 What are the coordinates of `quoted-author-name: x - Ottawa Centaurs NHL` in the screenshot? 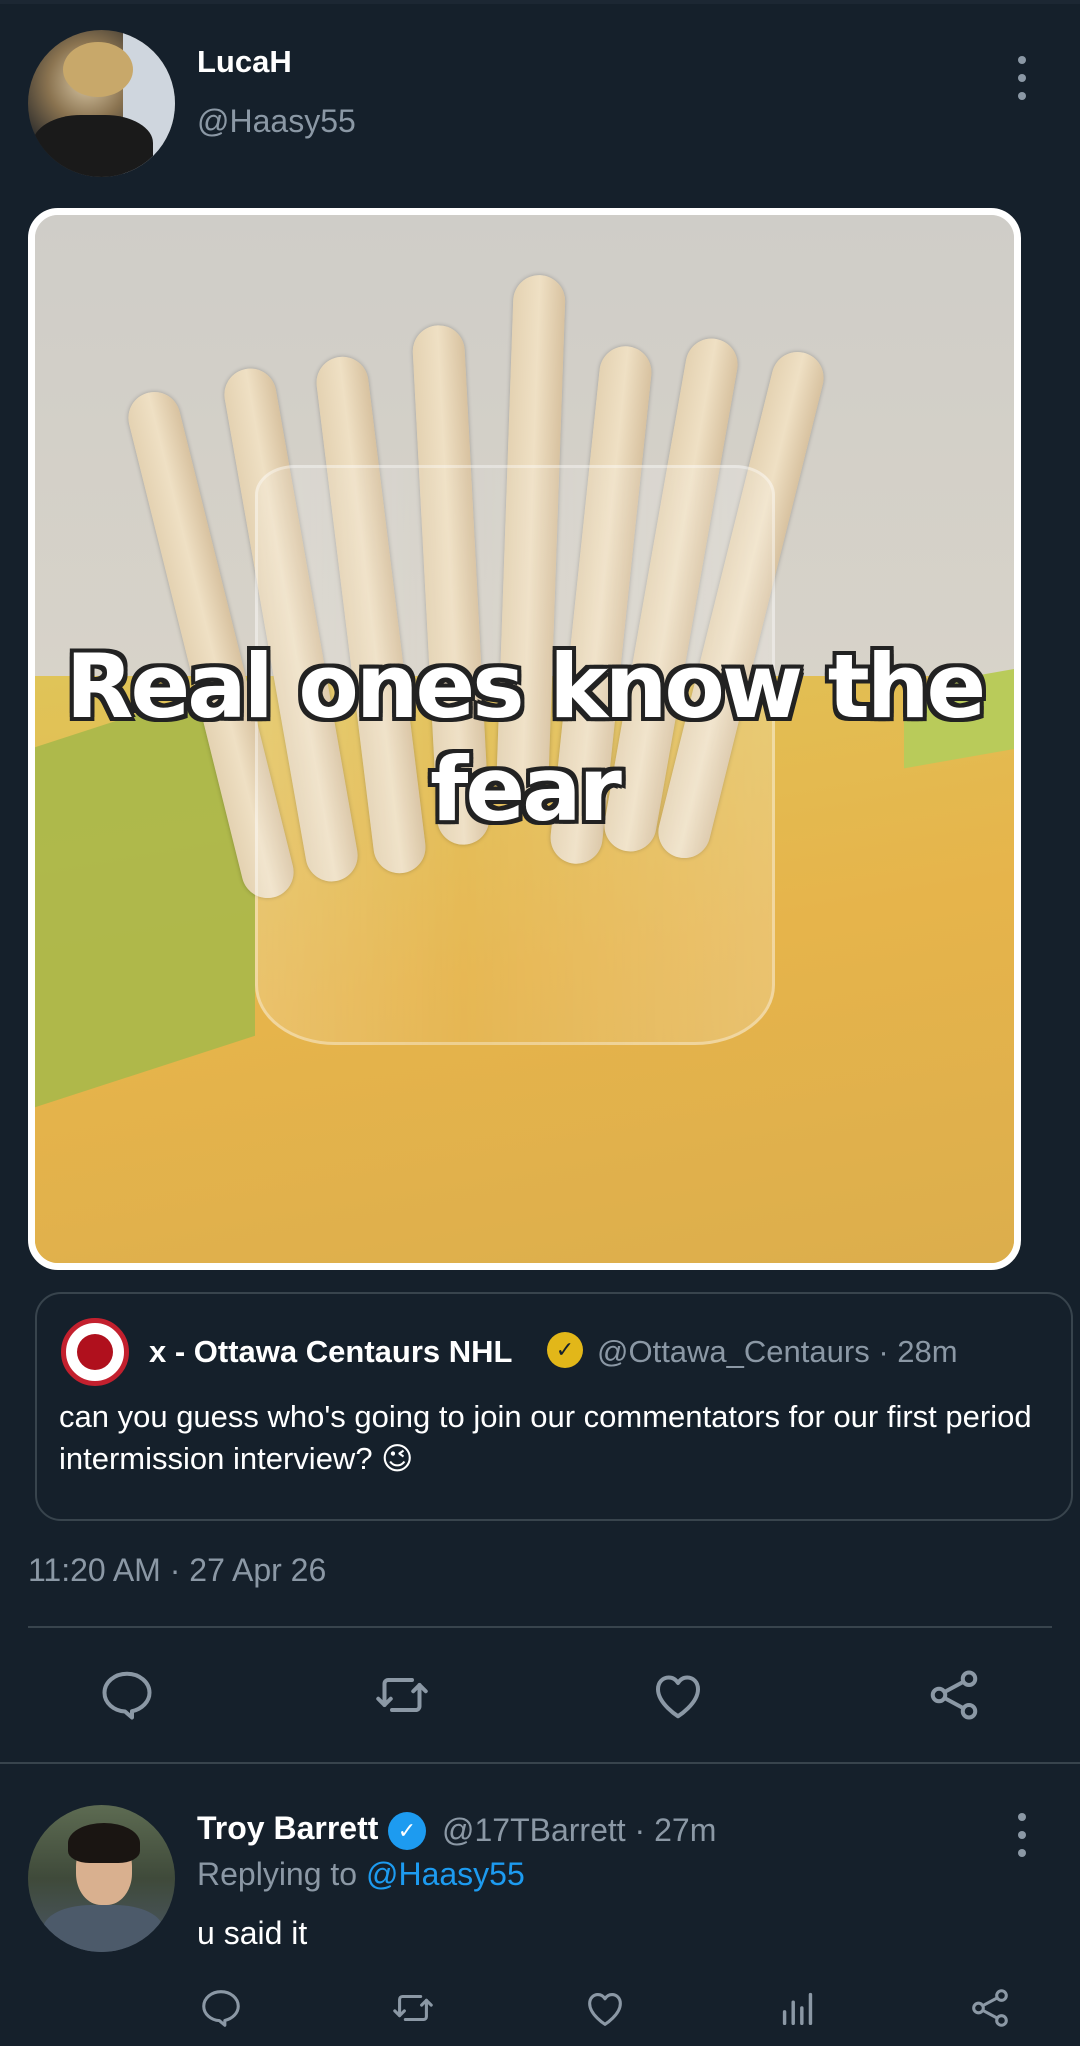 It's located at (331, 1351).